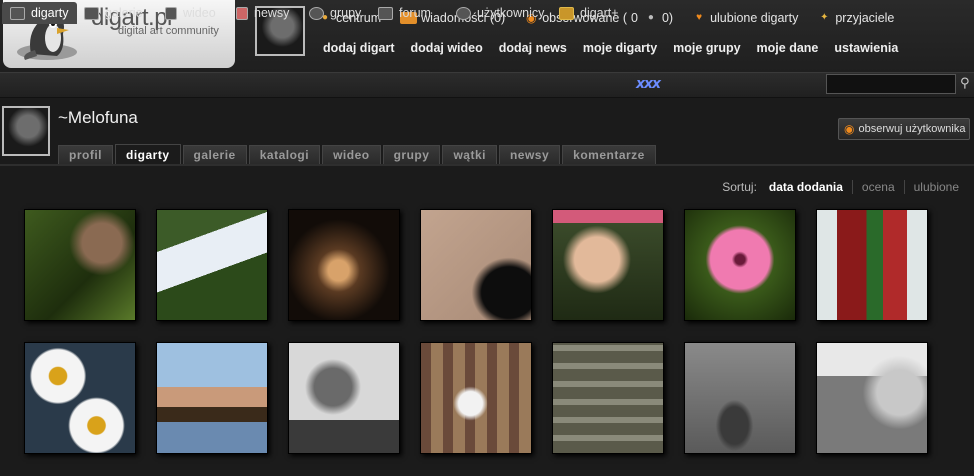 The width and height of the screenshot is (974, 476). What do you see at coordinates (634, 18) in the screenshot?
I see `watched-count: 0` at bounding box center [634, 18].